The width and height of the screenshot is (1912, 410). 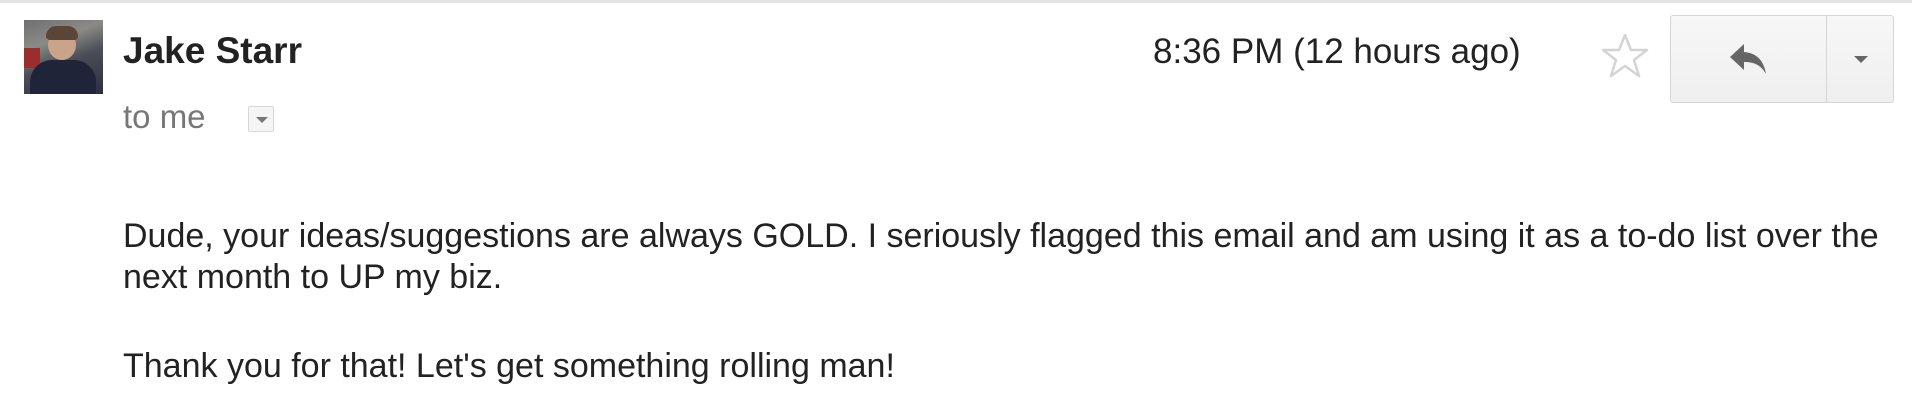 I want to click on reply-button, so click(x=1749, y=59).